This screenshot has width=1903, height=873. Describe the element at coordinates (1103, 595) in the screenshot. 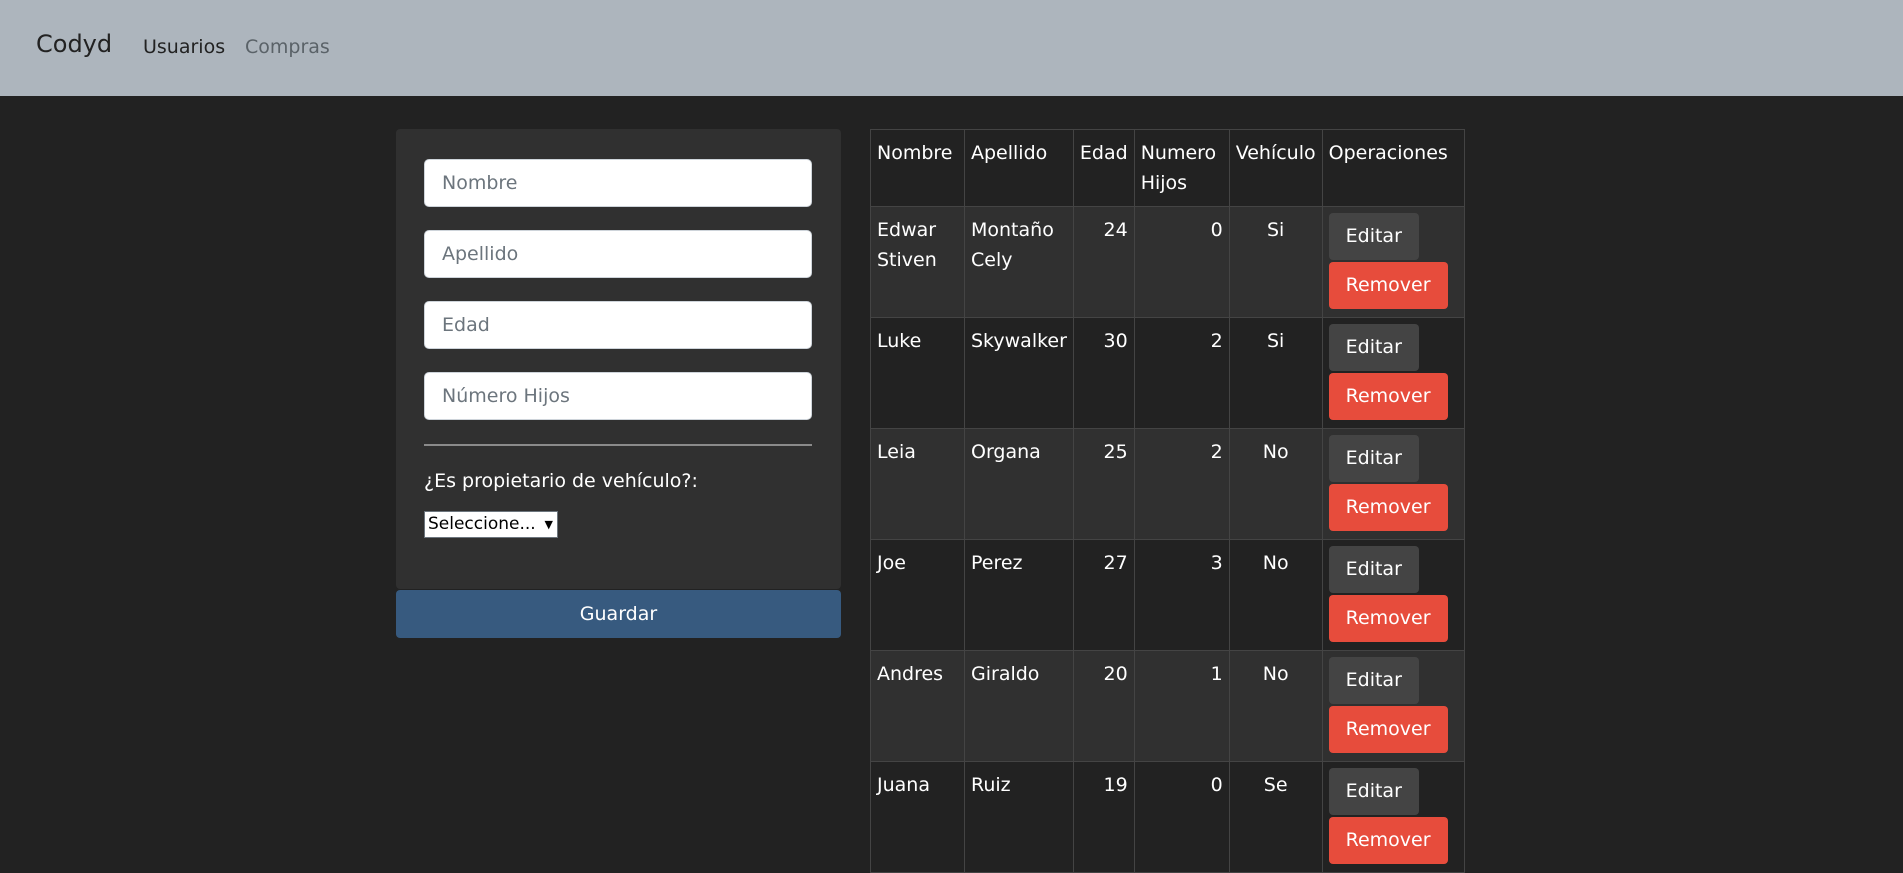

I see `cell-edad: 27` at that location.